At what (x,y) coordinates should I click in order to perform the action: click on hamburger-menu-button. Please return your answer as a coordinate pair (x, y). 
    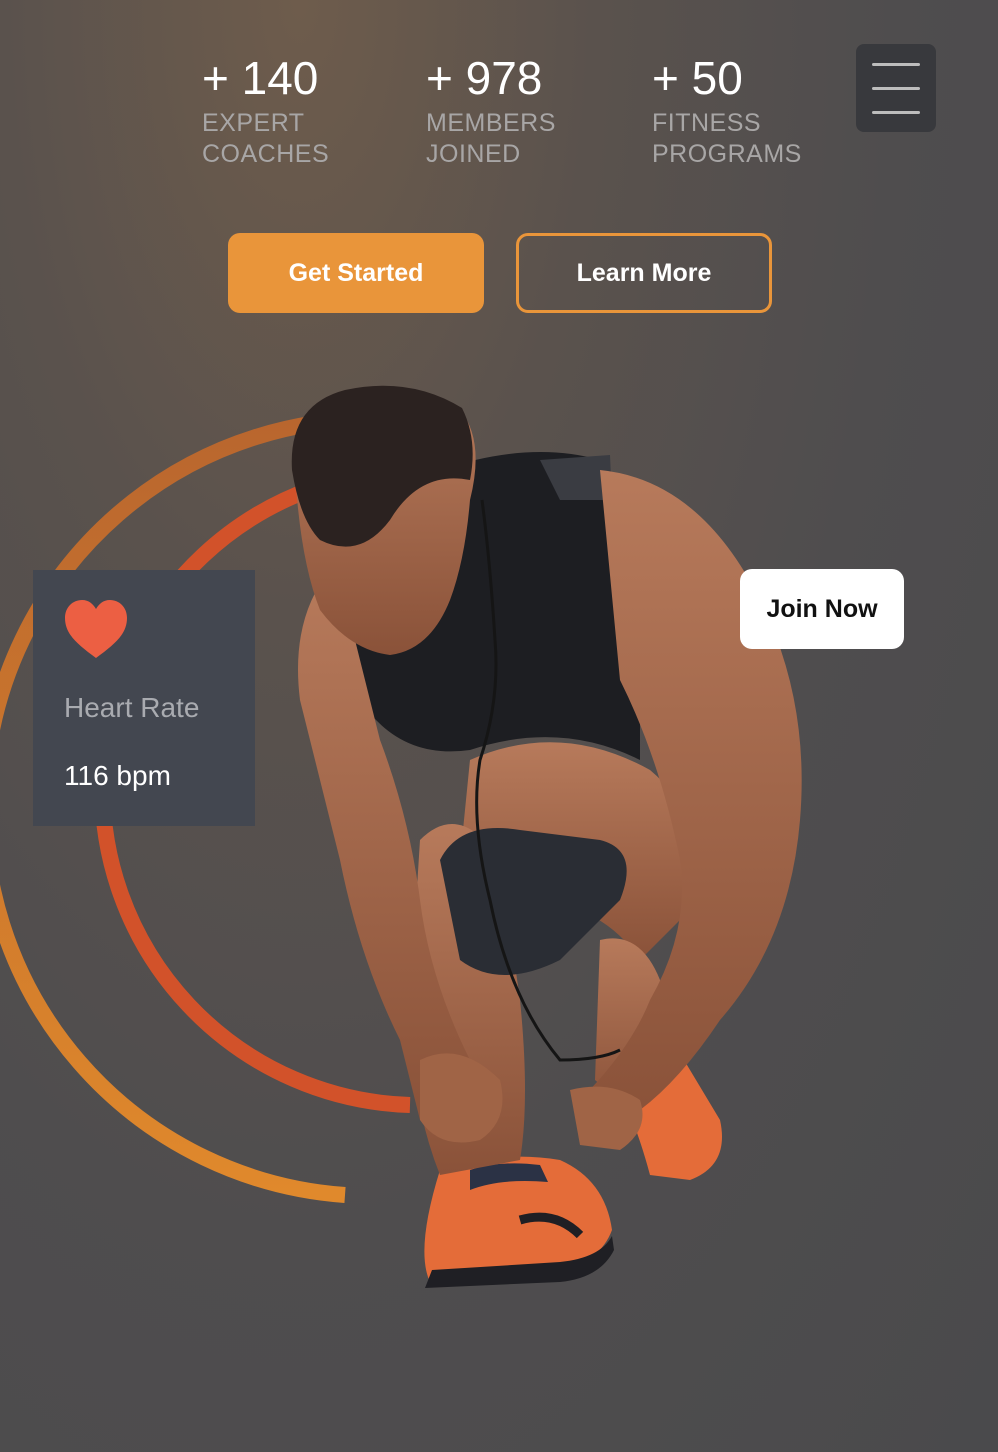
    Looking at the image, I should click on (896, 88).